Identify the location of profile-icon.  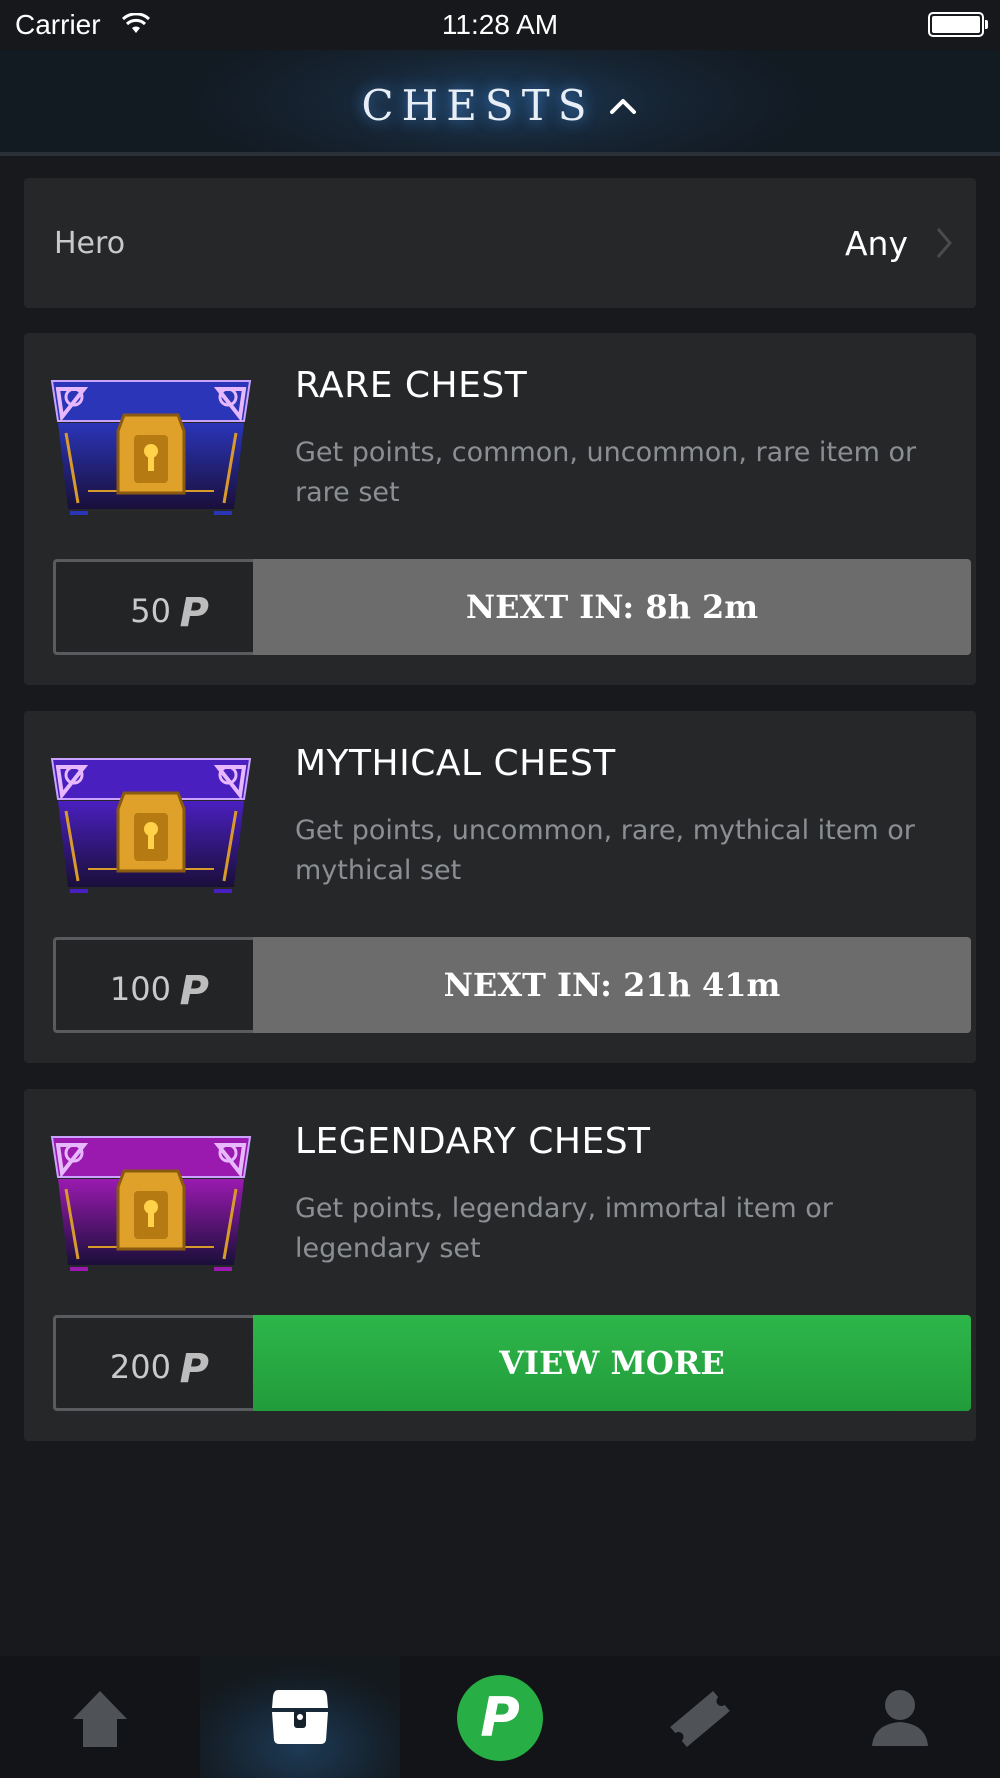
(900, 1718).